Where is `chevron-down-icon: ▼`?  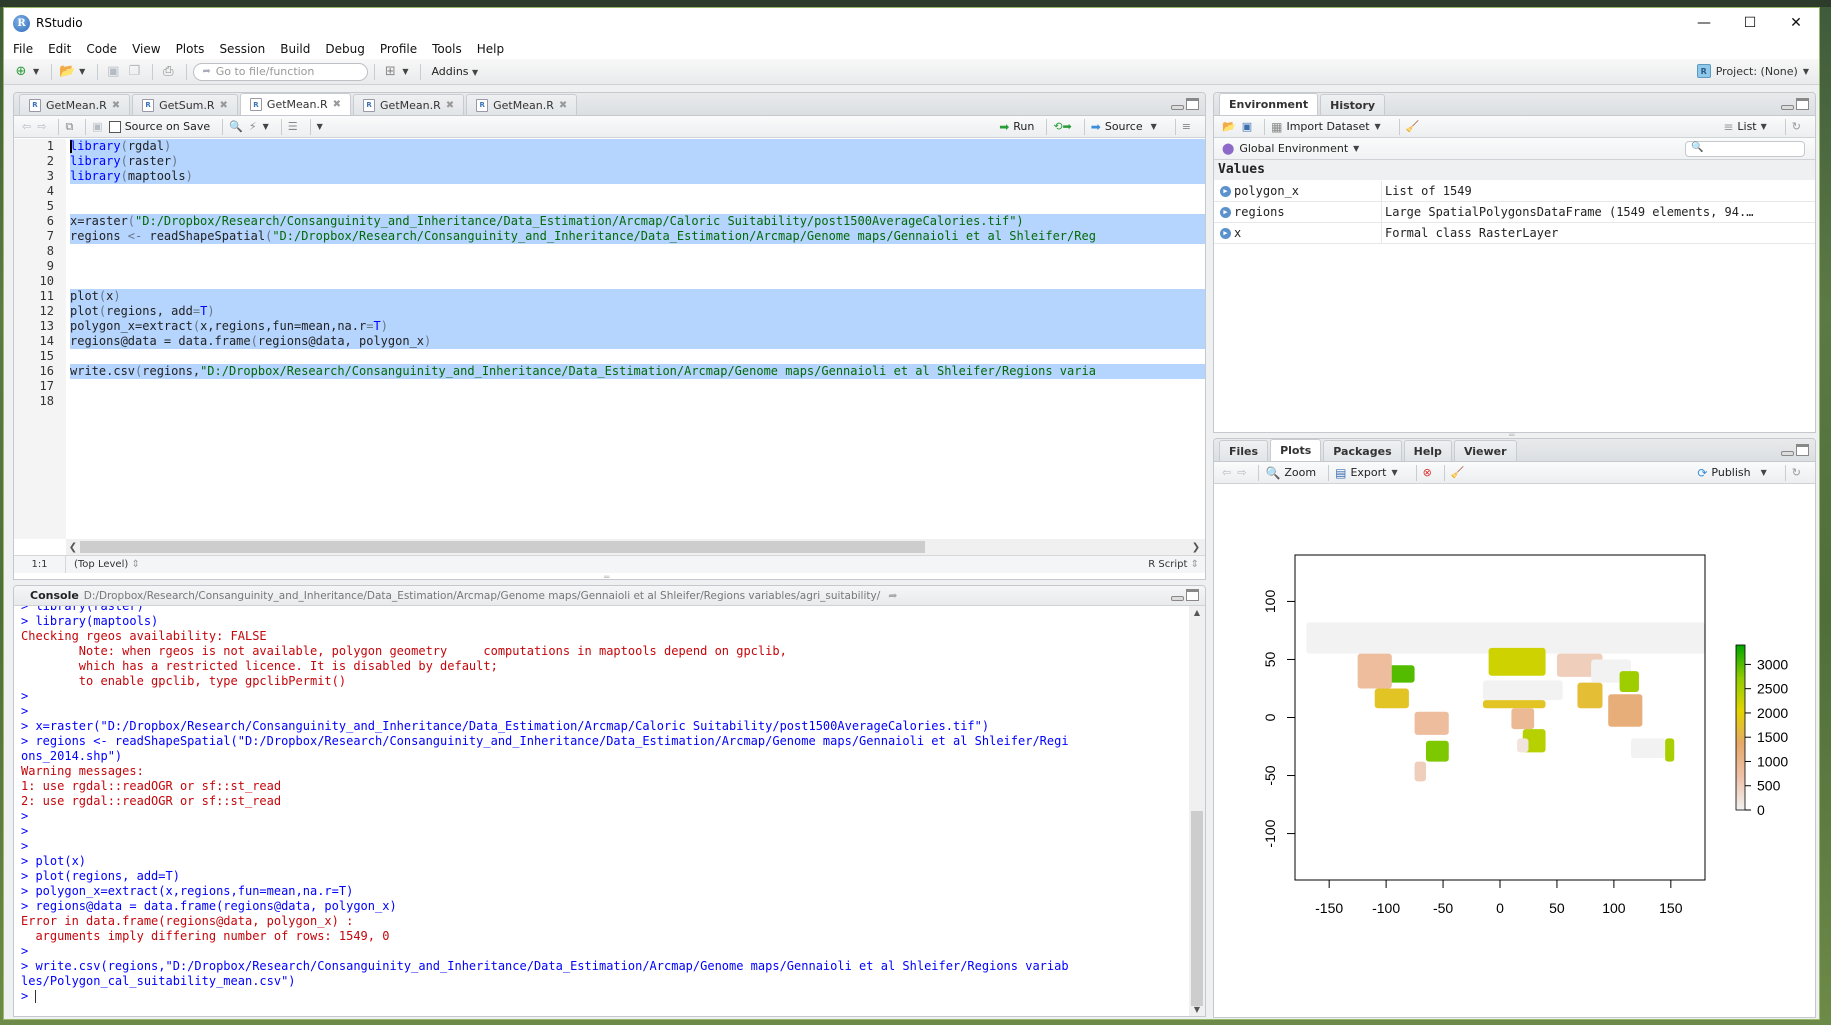 chevron-down-icon: ▼ is located at coordinates (266, 126).